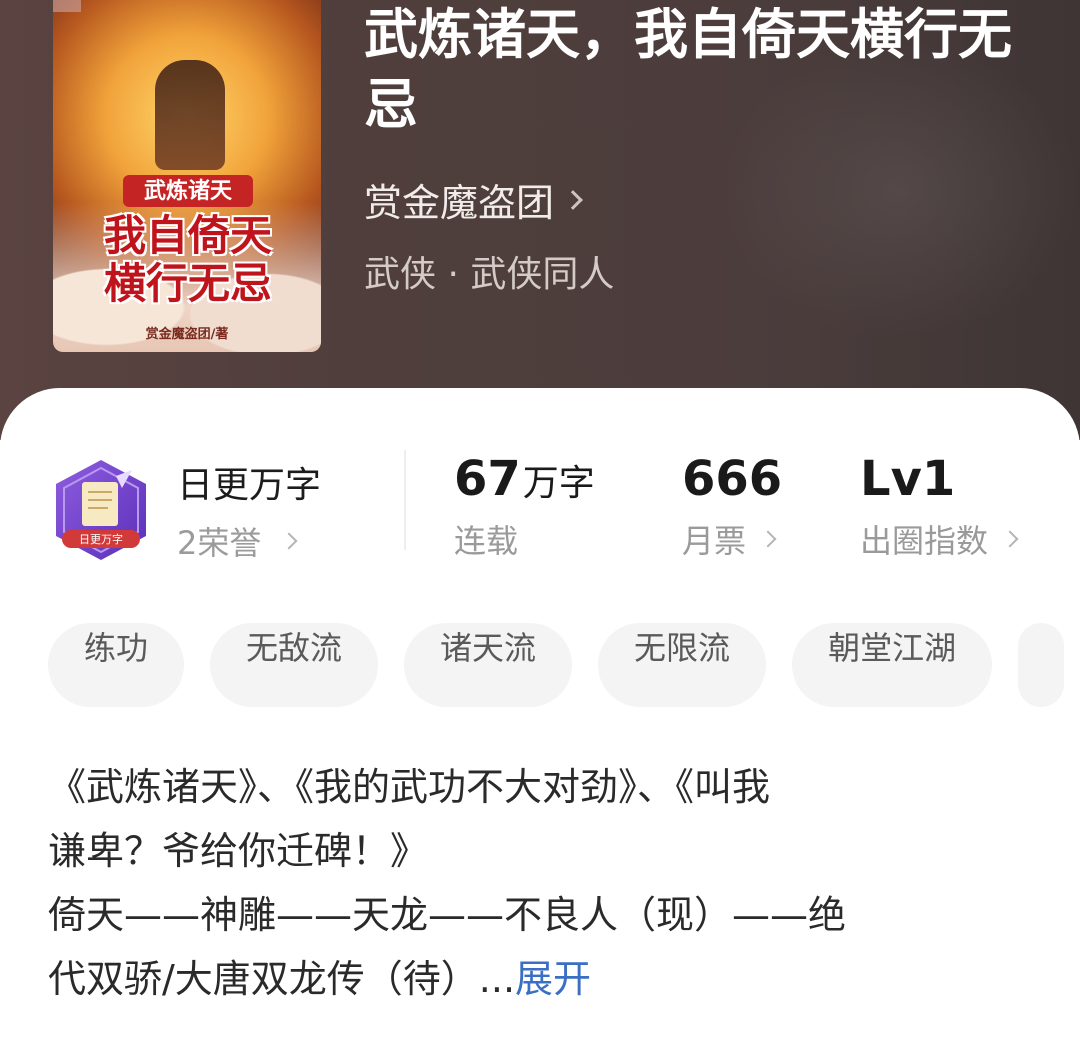 The width and height of the screenshot is (1080, 1048). What do you see at coordinates (447, 915) in the screenshot?
I see `description-line: 倚天——神雕——天龙——不良人（现）——绝` at bounding box center [447, 915].